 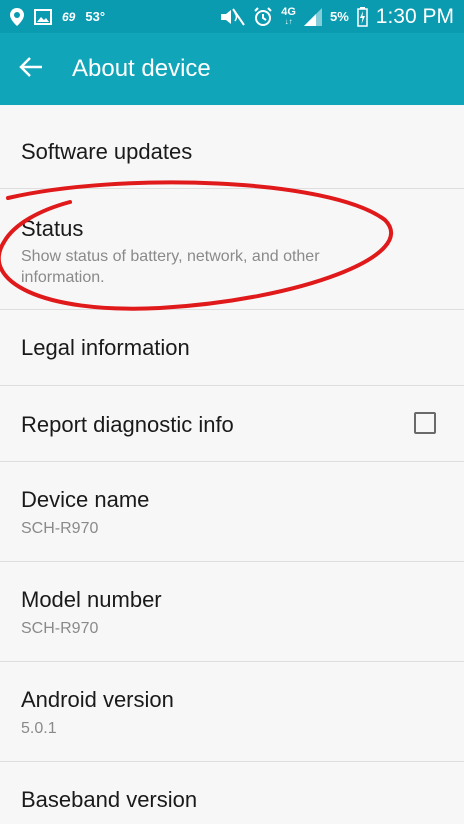 What do you see at coordinates (232, 793) in the screenshot?
I see `list-item-baseband-version: Baseband version` at bounding box center [232, 793].